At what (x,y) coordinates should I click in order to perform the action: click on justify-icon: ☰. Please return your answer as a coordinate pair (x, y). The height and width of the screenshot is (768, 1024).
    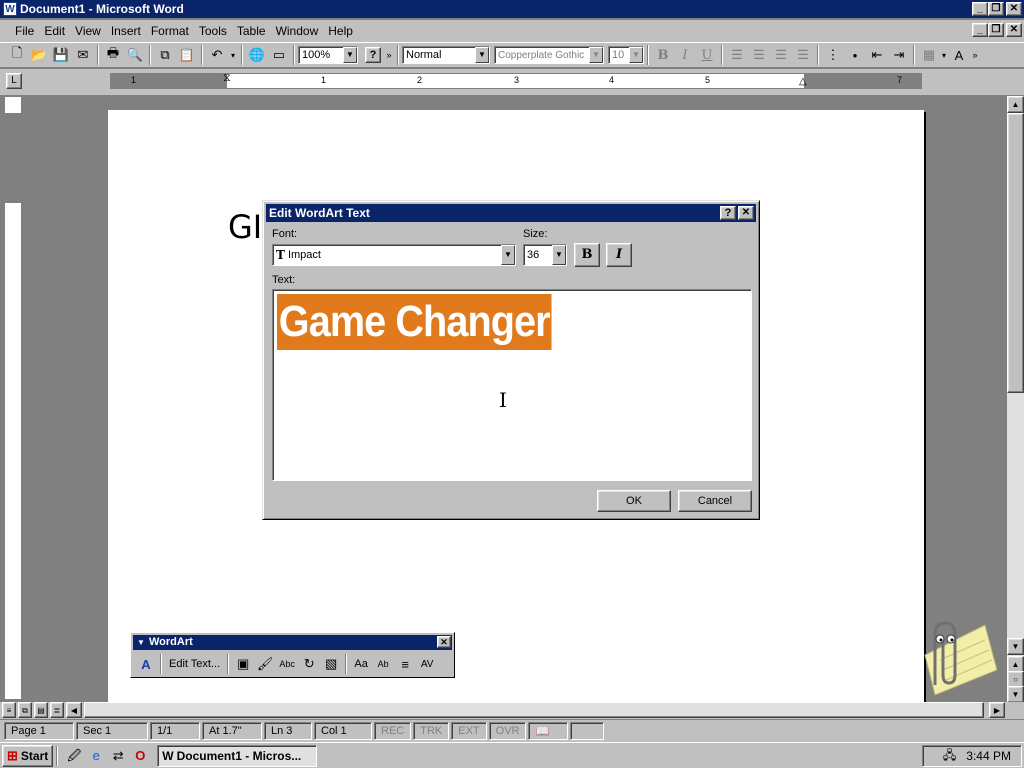
    Looking at the image, I should click on (803, 55).